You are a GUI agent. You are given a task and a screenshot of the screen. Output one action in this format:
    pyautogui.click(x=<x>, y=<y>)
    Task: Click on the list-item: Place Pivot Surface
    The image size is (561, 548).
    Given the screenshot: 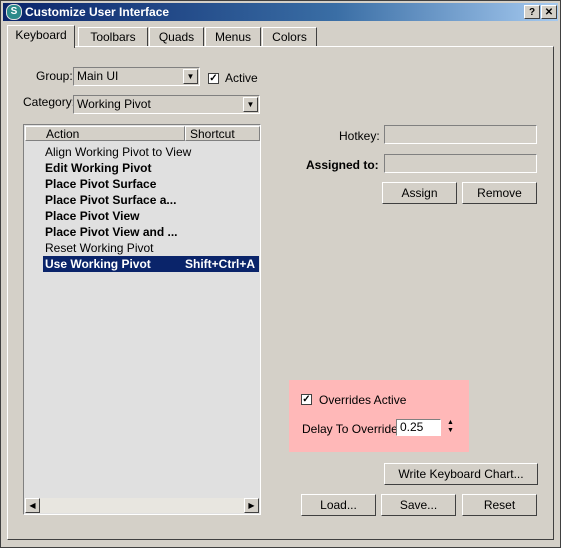 What is the action you would take?
    pyautogui.click(x=151, y=184)
    